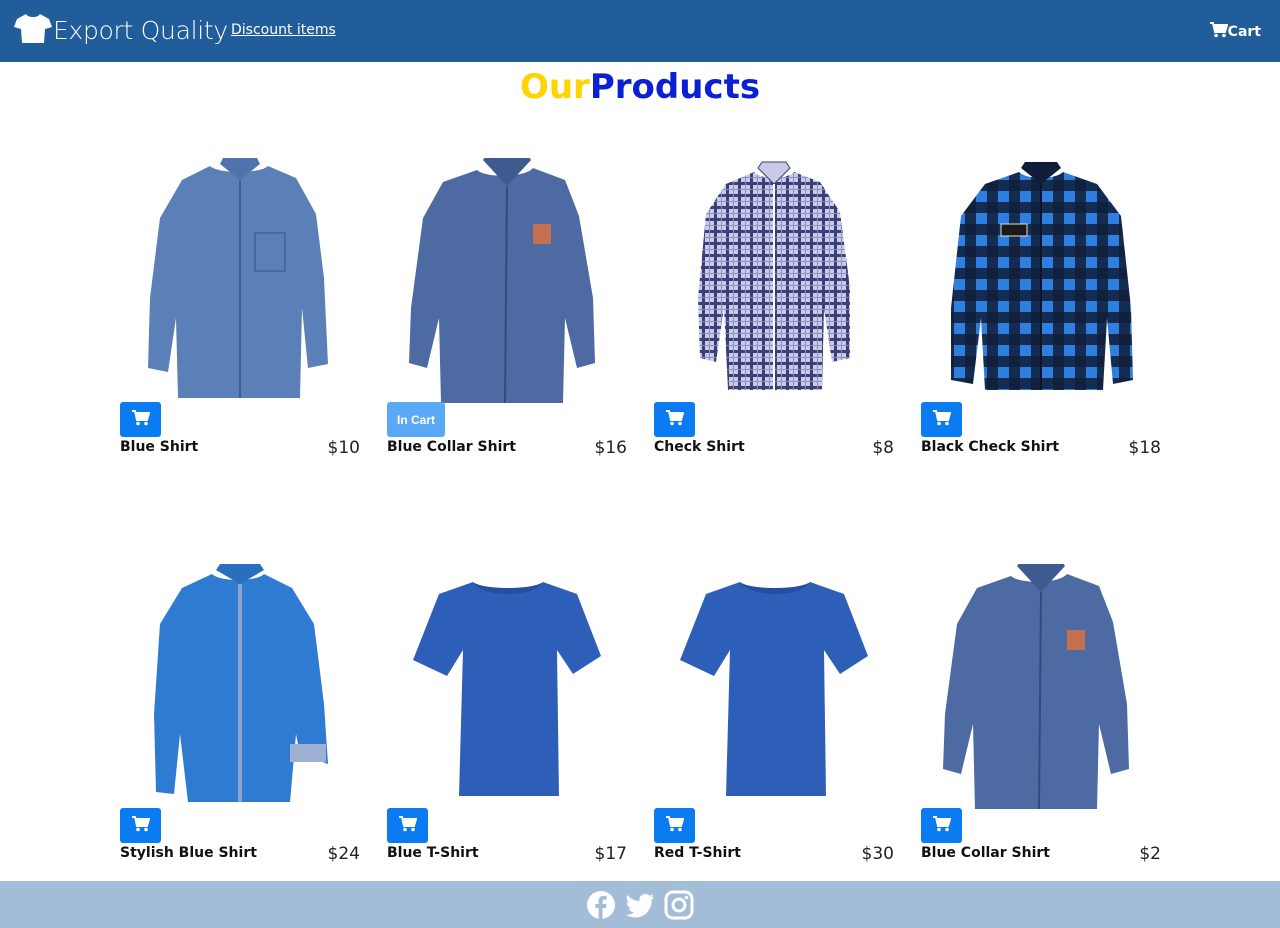 The width and height of the screenshot is (1280, 928). I want to click on instagram-icon, so click(679, 905).